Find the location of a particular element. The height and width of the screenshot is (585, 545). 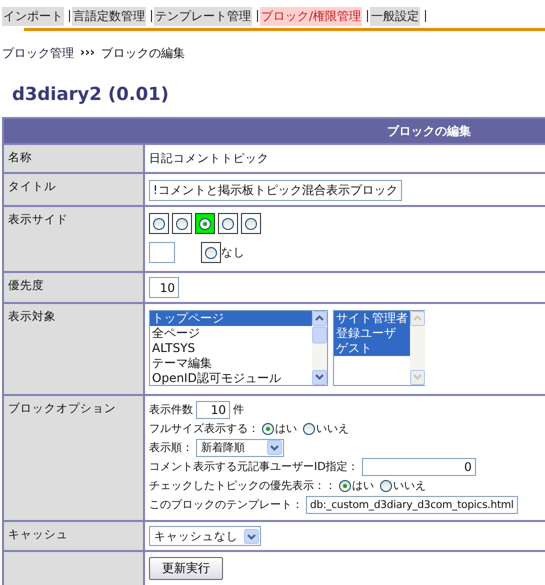

breadcrumb-link: ブロック管理 is located at coordinates (38, 53).